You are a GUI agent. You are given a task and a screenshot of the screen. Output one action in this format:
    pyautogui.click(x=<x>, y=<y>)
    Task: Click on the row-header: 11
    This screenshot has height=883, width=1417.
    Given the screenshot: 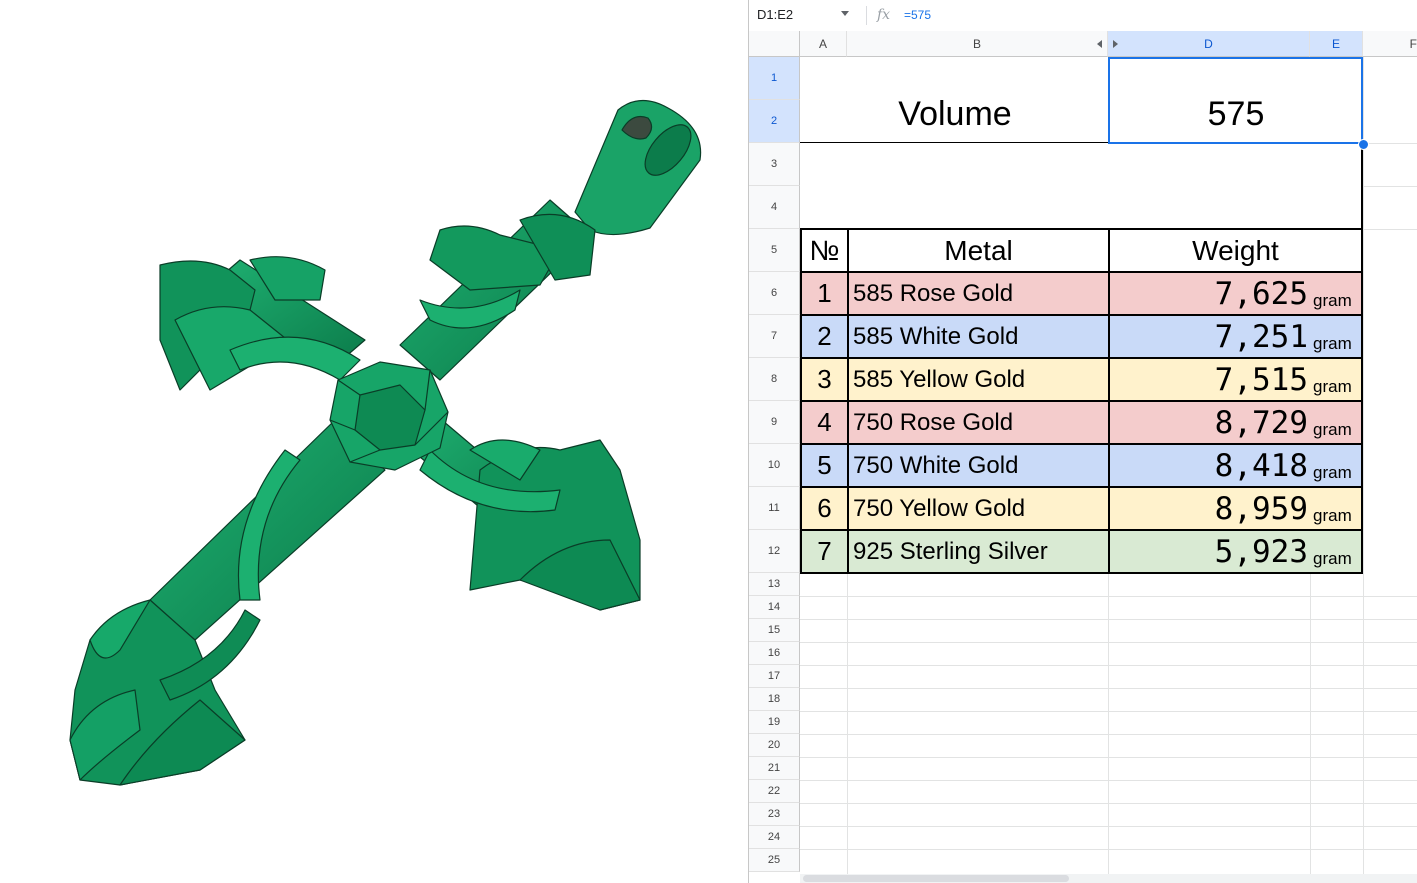 What is the action you would take?
    pyautogui.click(x=774, y=508)
    